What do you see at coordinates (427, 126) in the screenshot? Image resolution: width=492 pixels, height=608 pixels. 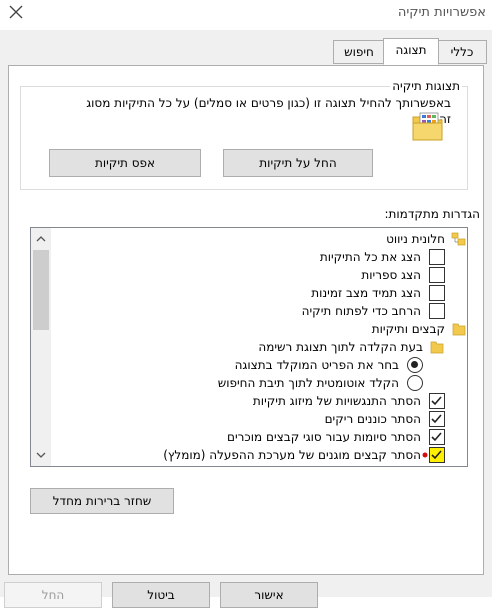 I see `folder-view-icon` at bounding box center [427, 126].